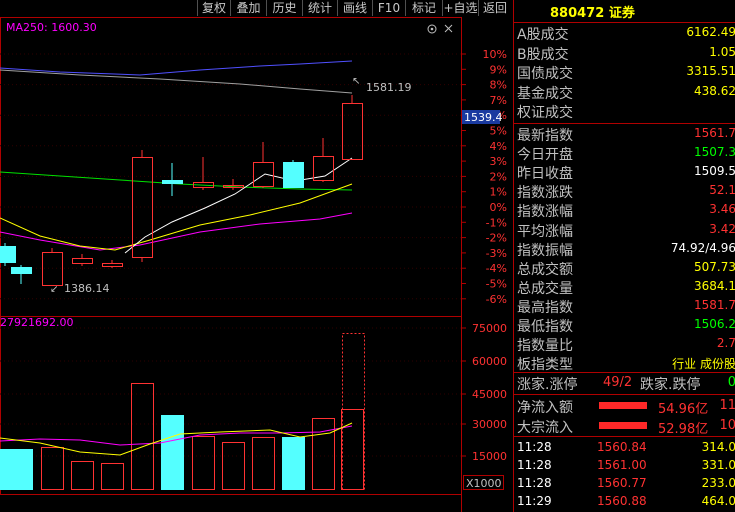 The image size is (735, 512). Describe the element at coordinates (432, 29) in the screenshot. I see `settings-icon` at that location.